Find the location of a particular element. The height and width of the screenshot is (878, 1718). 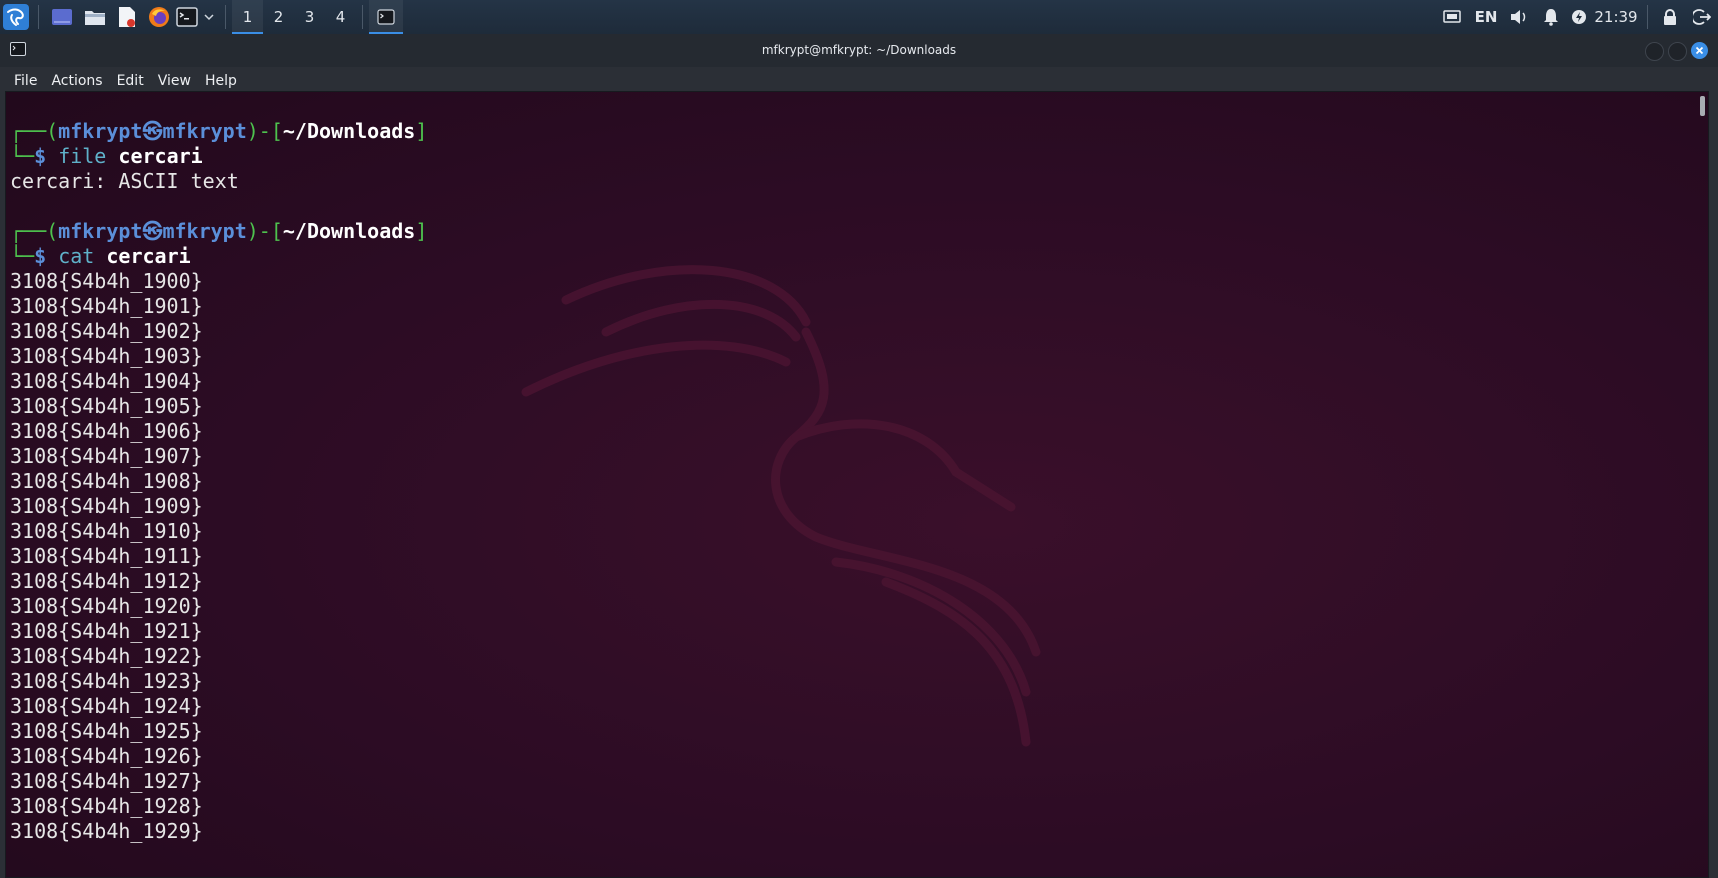

output-line: 3108{S4b4h_1910} is located at coordinates (106, 531).